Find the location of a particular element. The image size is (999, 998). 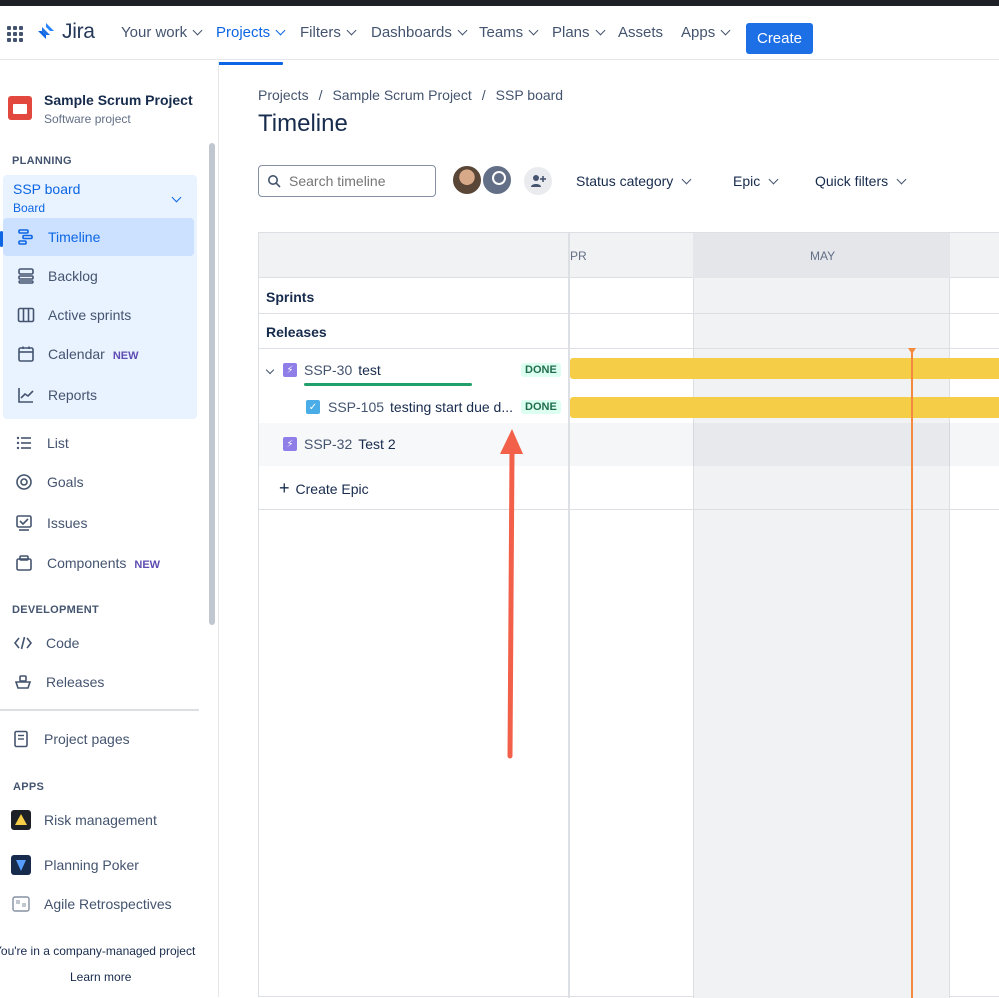

issue-summary: Test 2 is located at coordinates (377, 444).